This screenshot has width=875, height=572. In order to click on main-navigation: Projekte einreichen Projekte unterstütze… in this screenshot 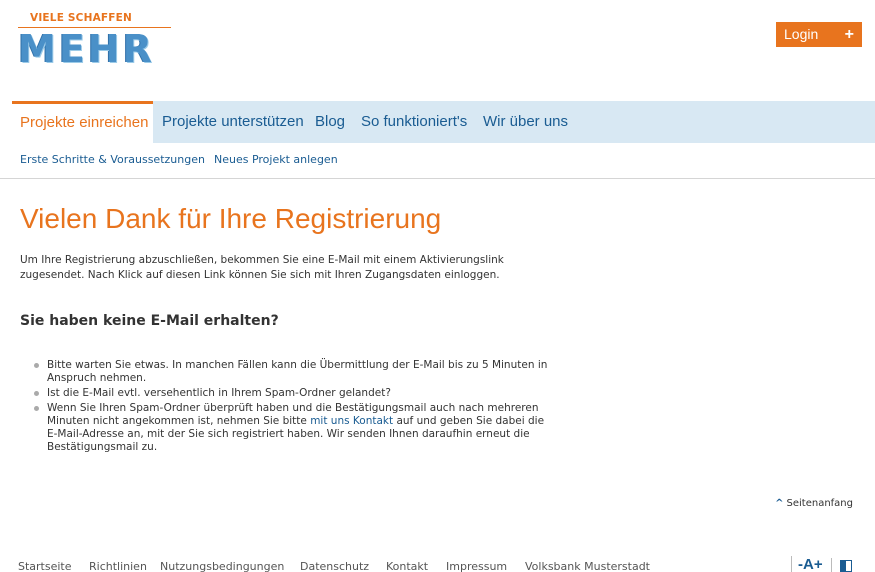, I will do `click(443, 122)`.